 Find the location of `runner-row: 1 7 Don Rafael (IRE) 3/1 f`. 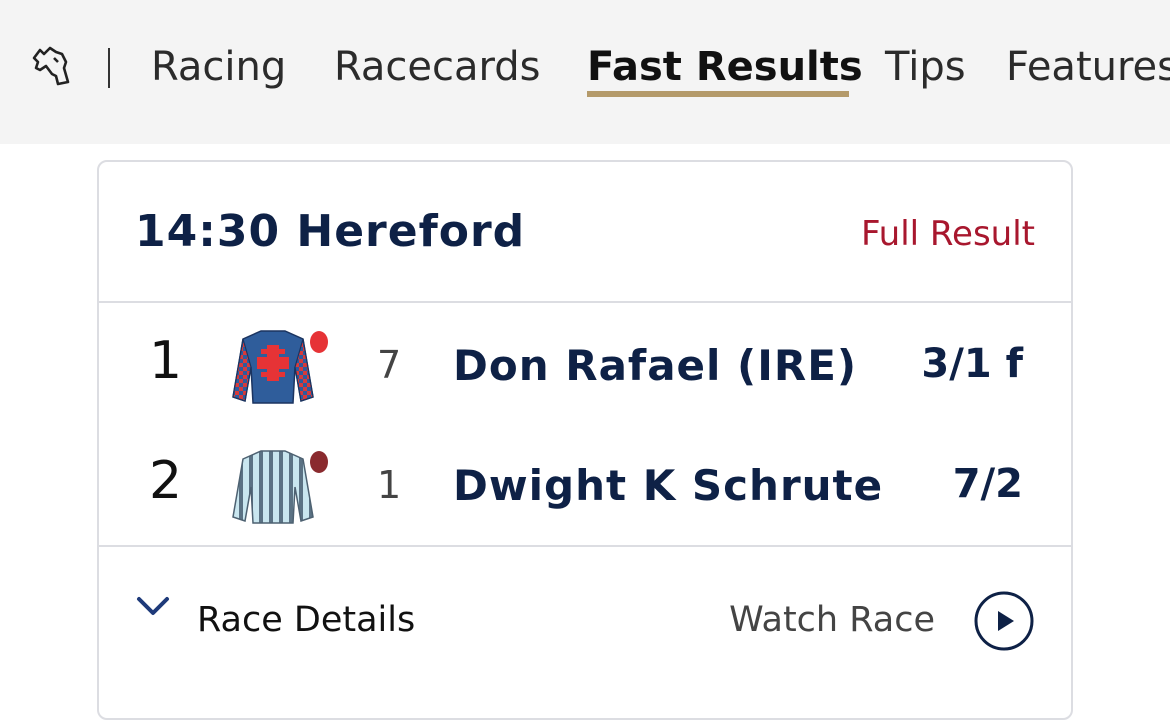

runner-row: 1 7 Don Rafael (IRE) 3/1 f is located at coordinates (585, 365).